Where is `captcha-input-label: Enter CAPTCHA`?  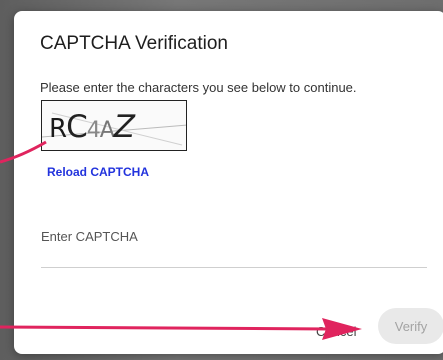
captcha-input-label: Enter CAPTCHA is located at coordinates (89, 236).